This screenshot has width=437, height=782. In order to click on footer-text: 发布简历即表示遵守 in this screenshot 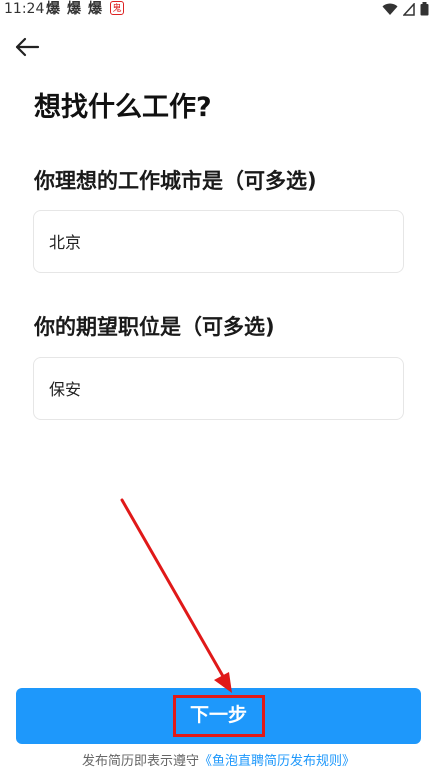, I will do `click(140, 761)`.